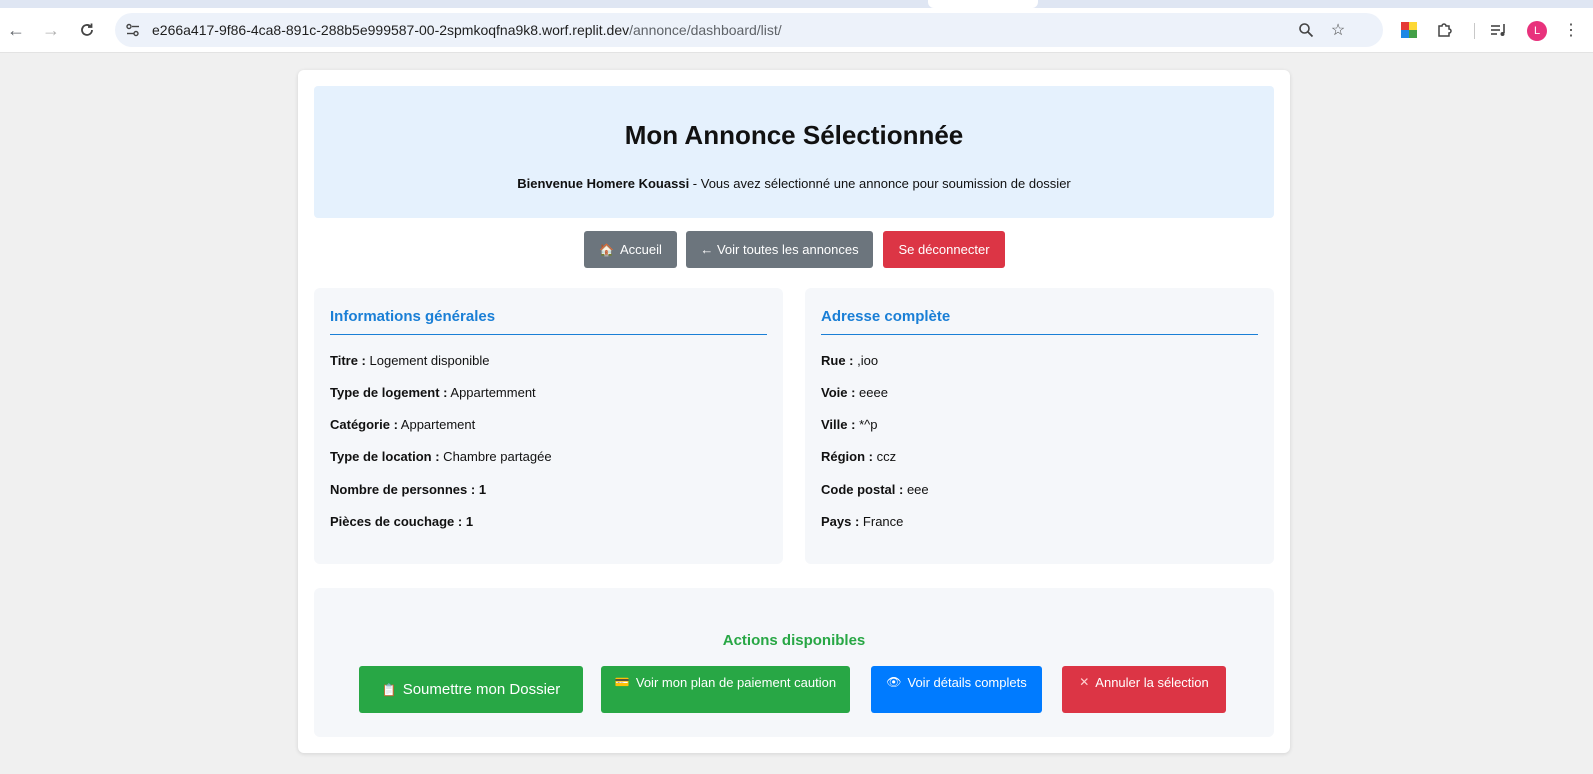  I want to click on view-details-button: 👁 Voir détails complets, so click(956, 689).